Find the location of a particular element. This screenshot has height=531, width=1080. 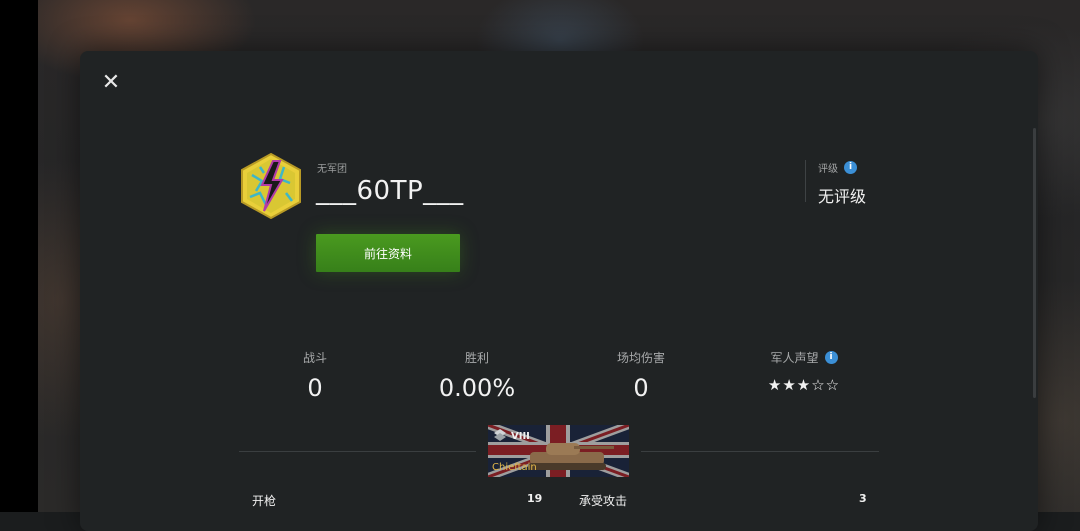

stat-label: 胜利 is located at coordinates (476, 357).